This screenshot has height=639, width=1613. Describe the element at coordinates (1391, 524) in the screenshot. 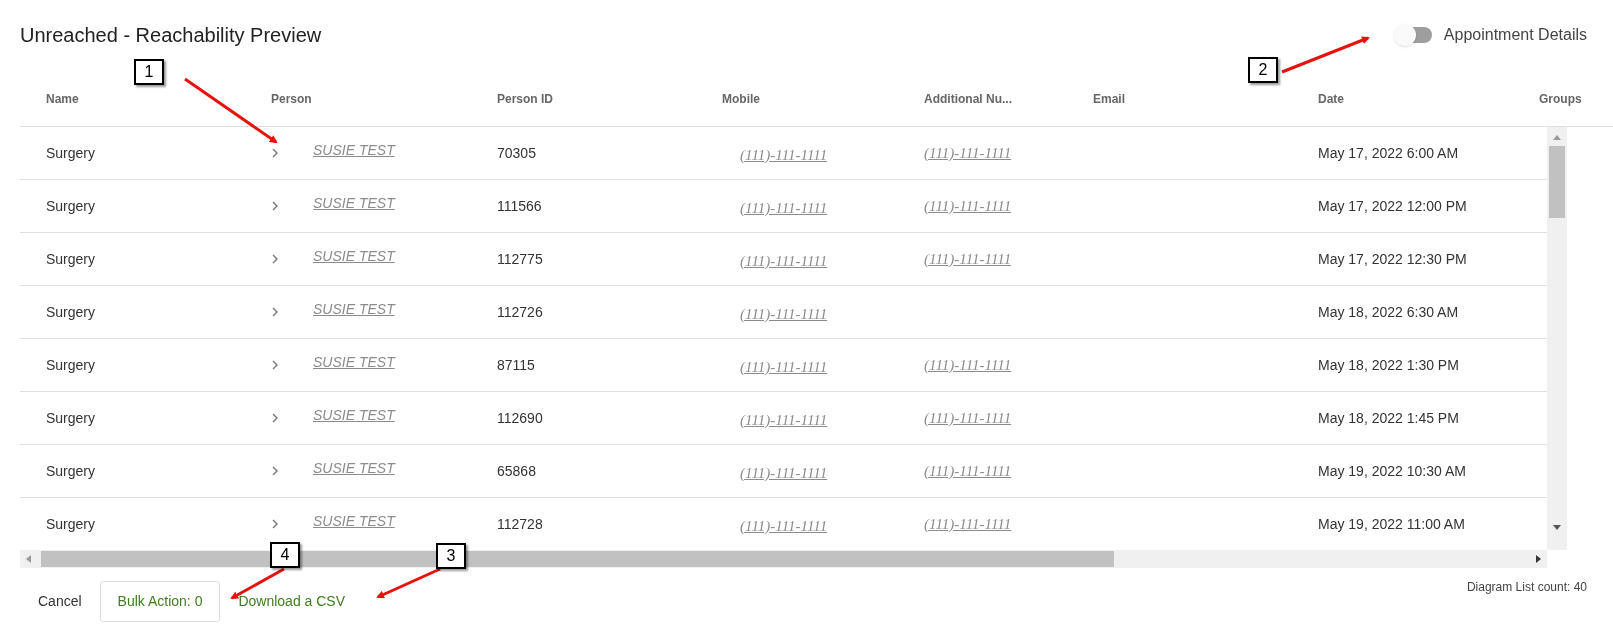

I see `table-cell-text: May 19, 2022 11:00 AM` at that location.